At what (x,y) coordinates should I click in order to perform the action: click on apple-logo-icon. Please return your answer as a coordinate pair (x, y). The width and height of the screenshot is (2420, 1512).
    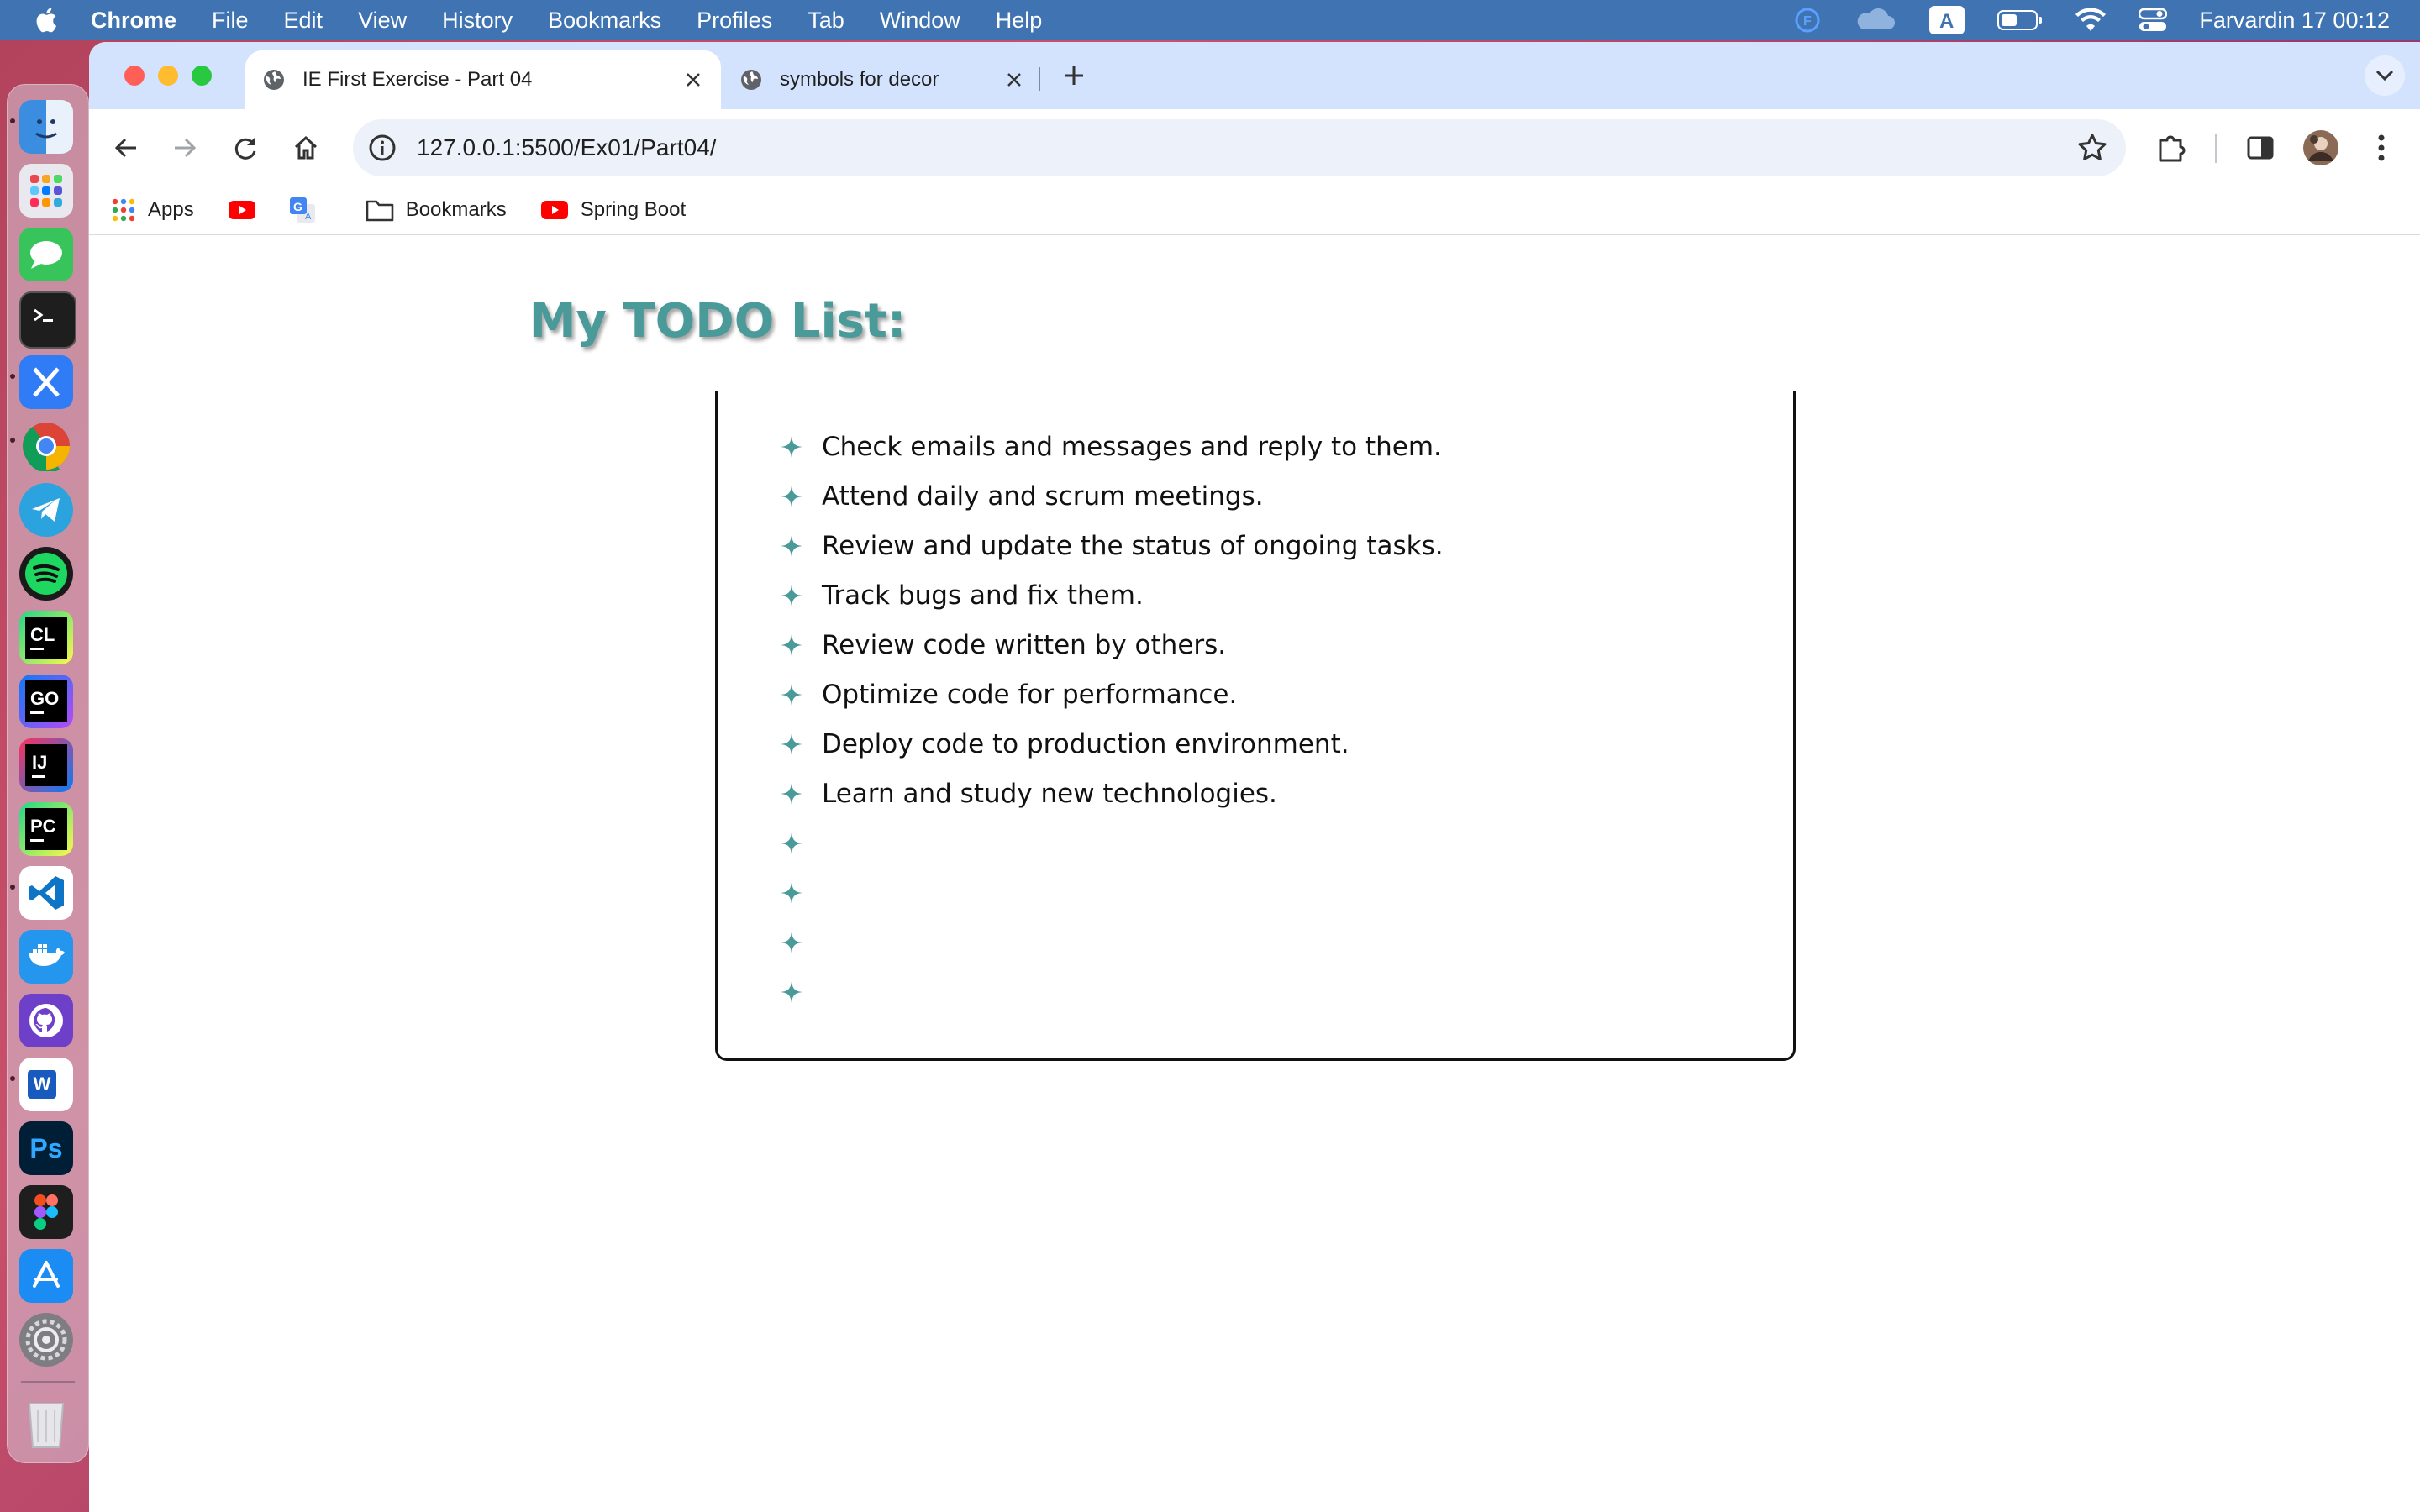
    Looking at the image, I should click on (48, 20).